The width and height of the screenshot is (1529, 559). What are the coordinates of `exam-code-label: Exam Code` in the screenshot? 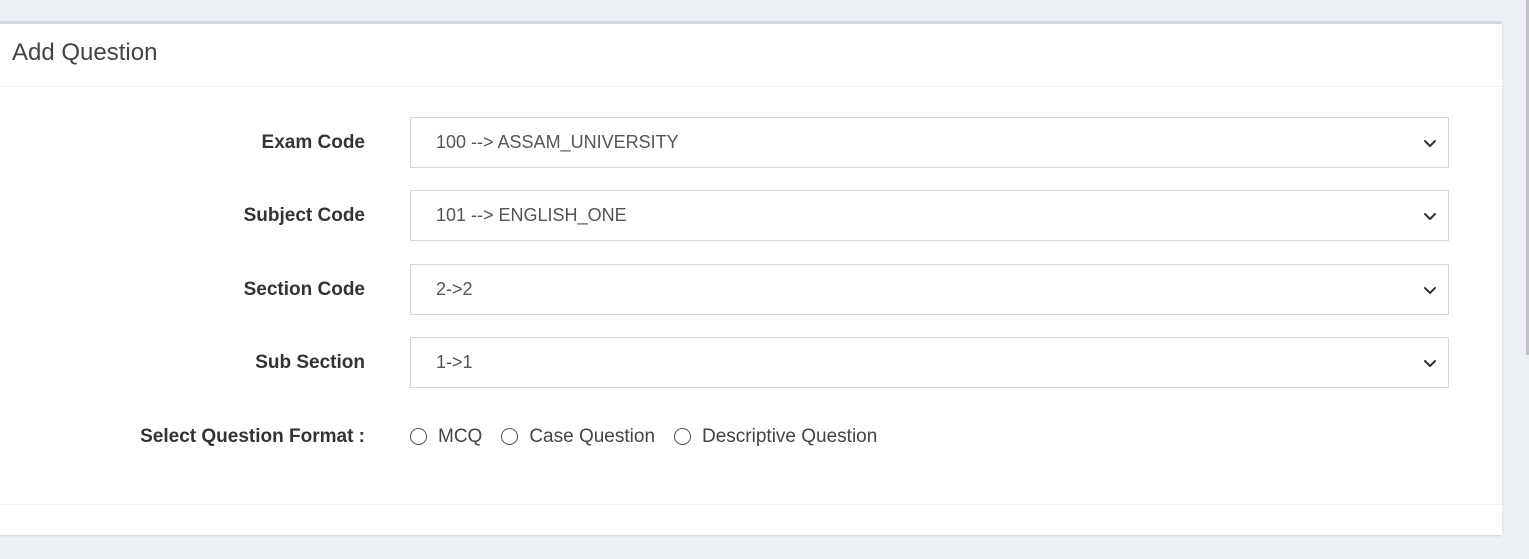 It's located at (313, 142).